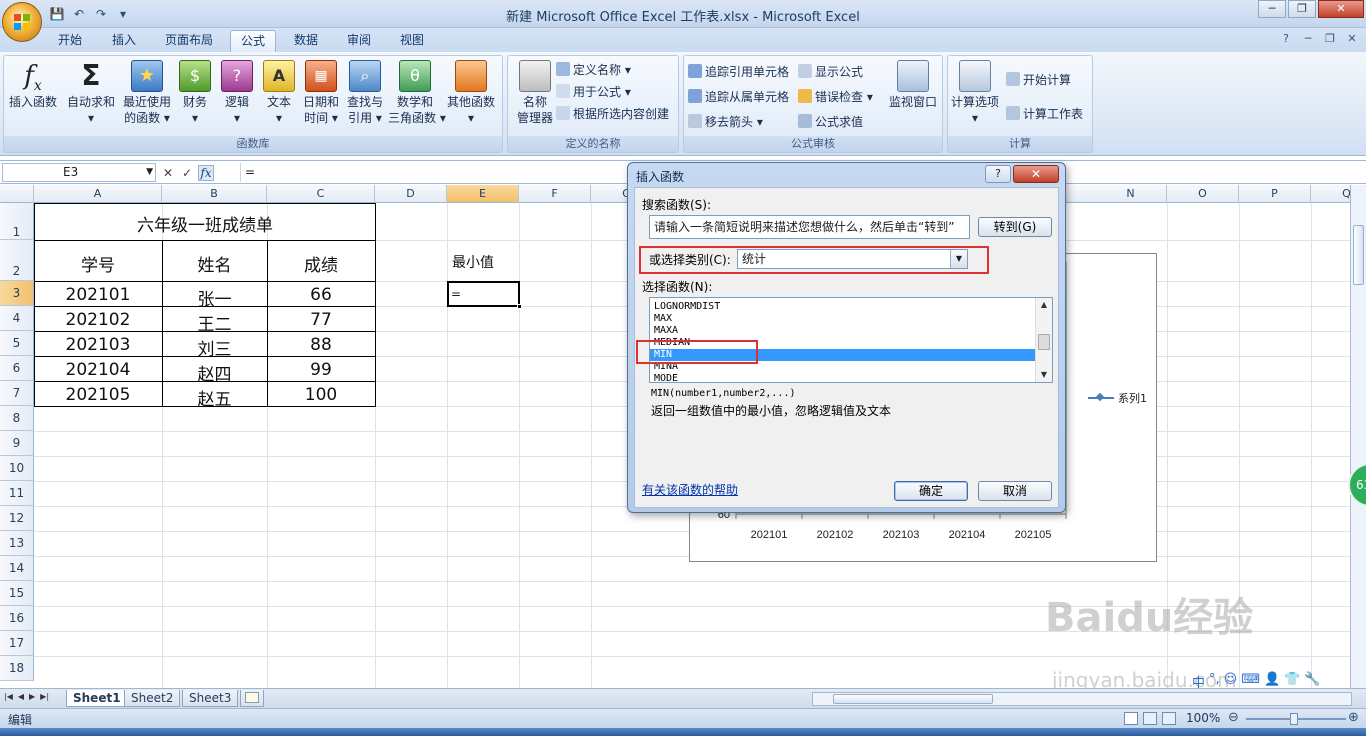 Image resolution: width=1366 pixels, height=736 pixels. Describe the element at coordinates (593, 70) in the screenshot. I see `define-name-button: 定义名称 ▾` at that location.